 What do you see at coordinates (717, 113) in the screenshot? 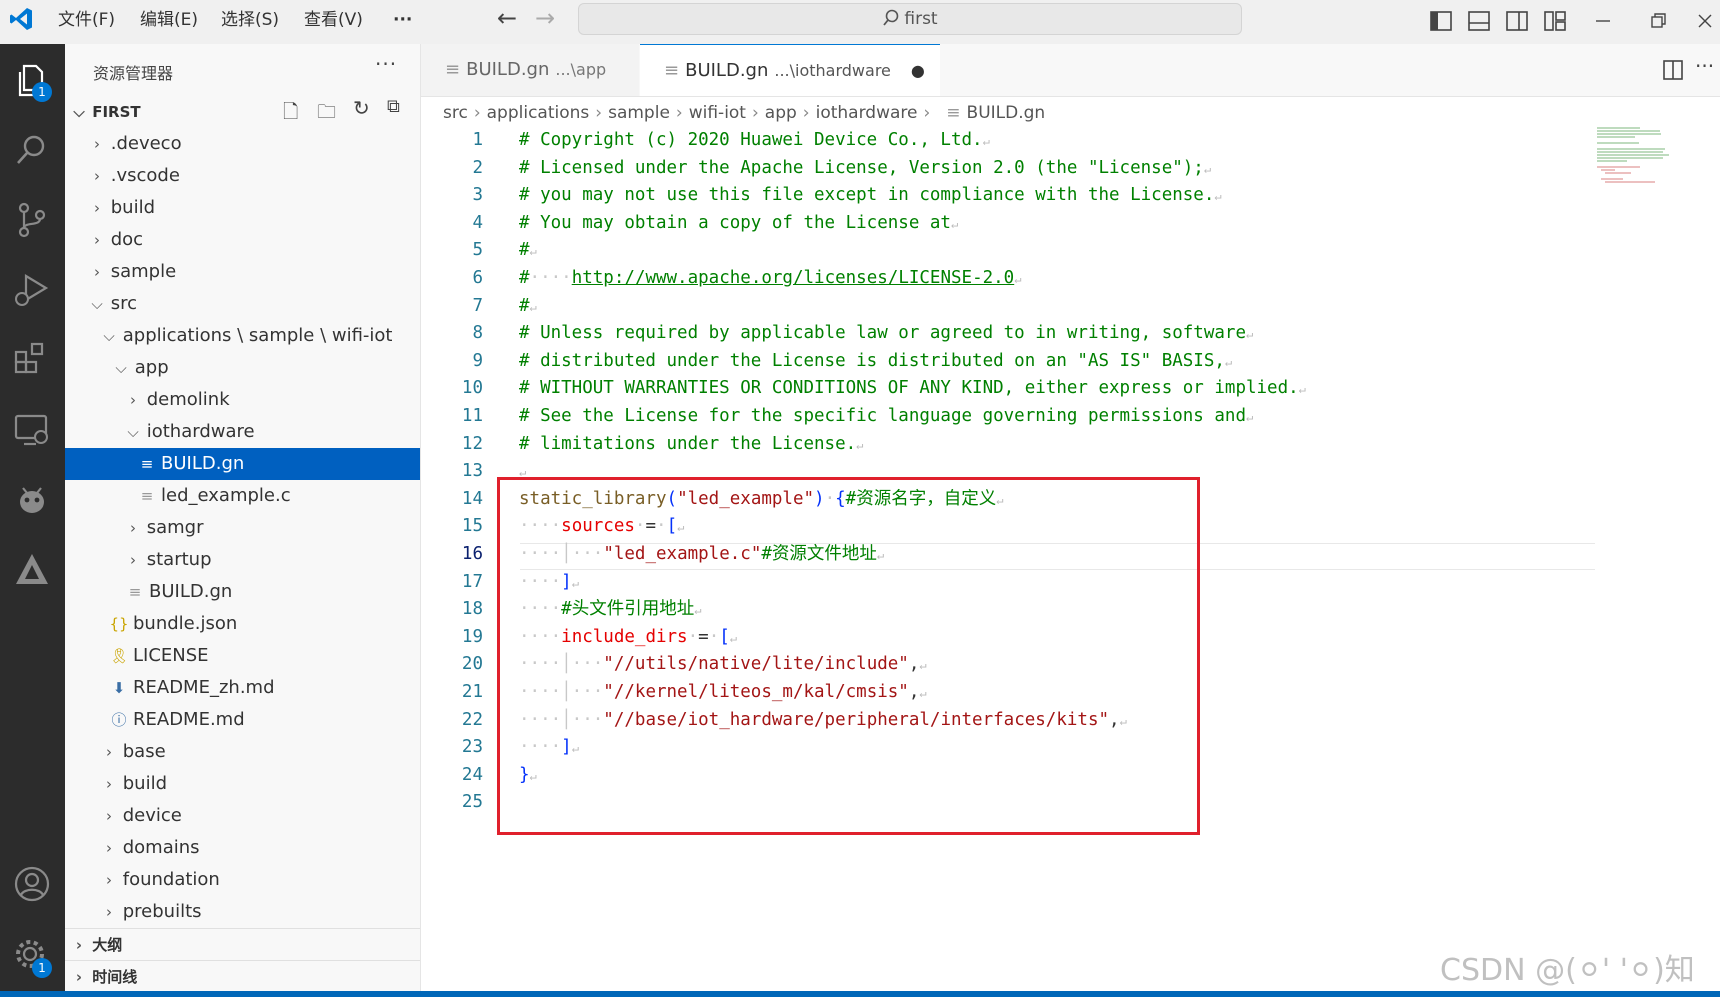
I see `breadcrumb-item: wifi-iot` at bounding box center [717, 113].